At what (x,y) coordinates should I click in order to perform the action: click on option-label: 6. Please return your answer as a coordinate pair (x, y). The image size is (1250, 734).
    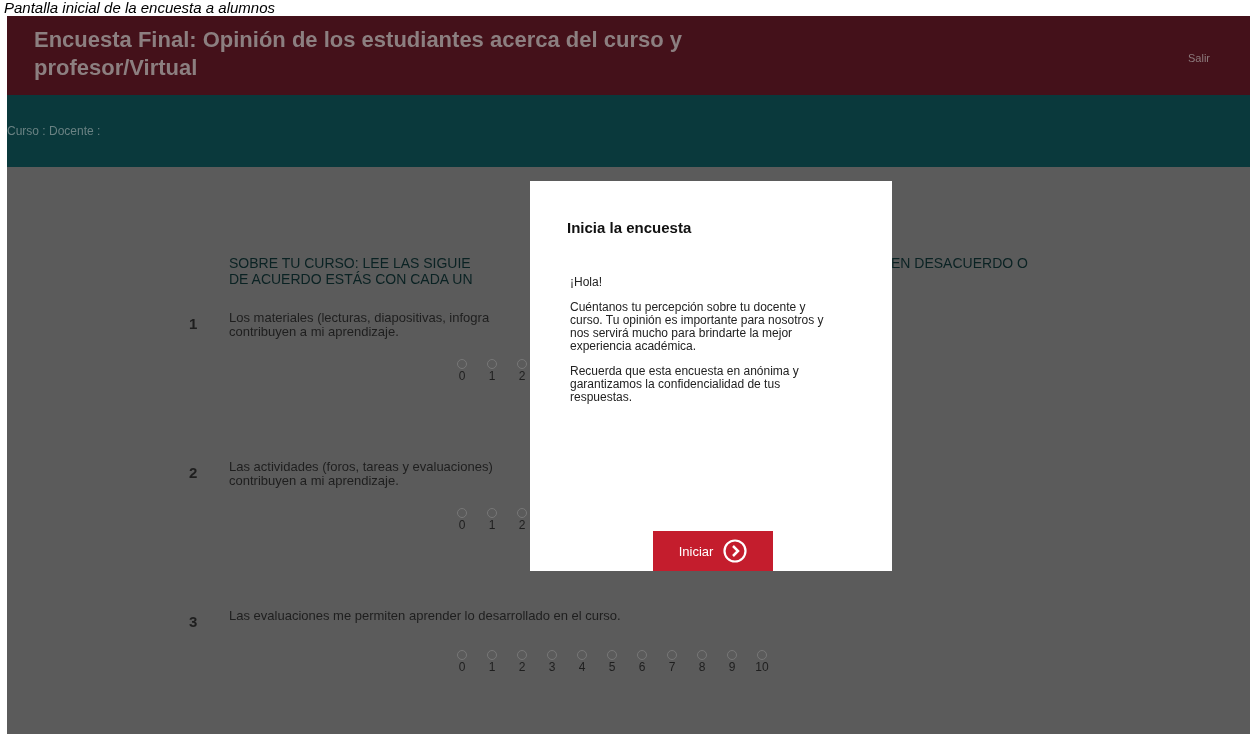
    Looking at the image, I should click on (642, 667).